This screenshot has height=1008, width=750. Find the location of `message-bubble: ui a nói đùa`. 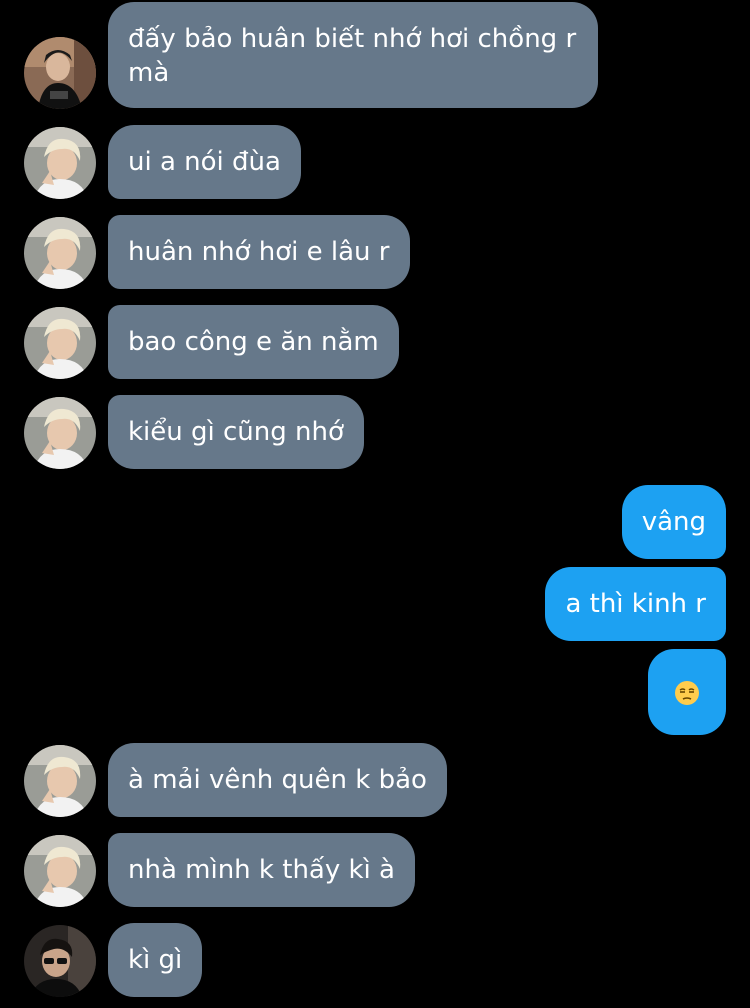

message-bubble: ui a nói đùa is located at coordinates (204, 162).